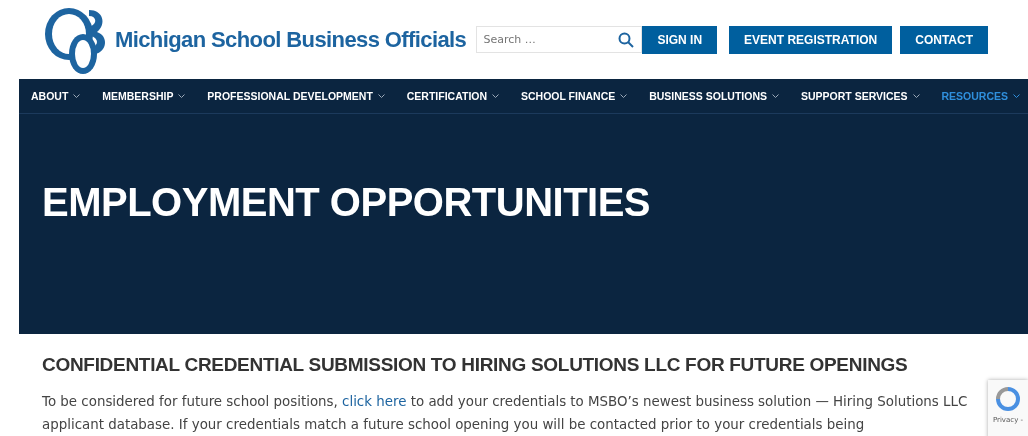 This screenshot has height=436, width=1028. What do you see at coordinates (811, 39) in the screenshot?
I see `header-button: EVENT REGISTRATION` at bounding box center [811, 39].